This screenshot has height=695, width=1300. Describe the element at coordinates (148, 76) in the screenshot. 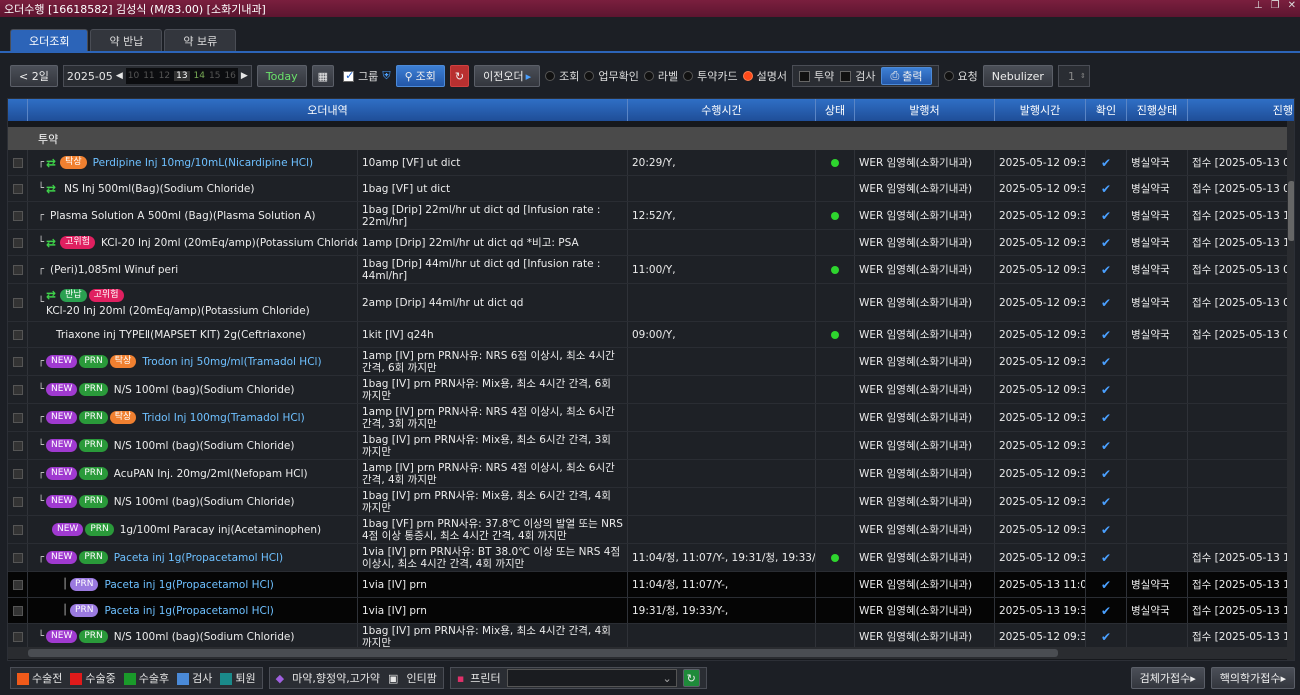

I see `day-cell: 11` at that location.